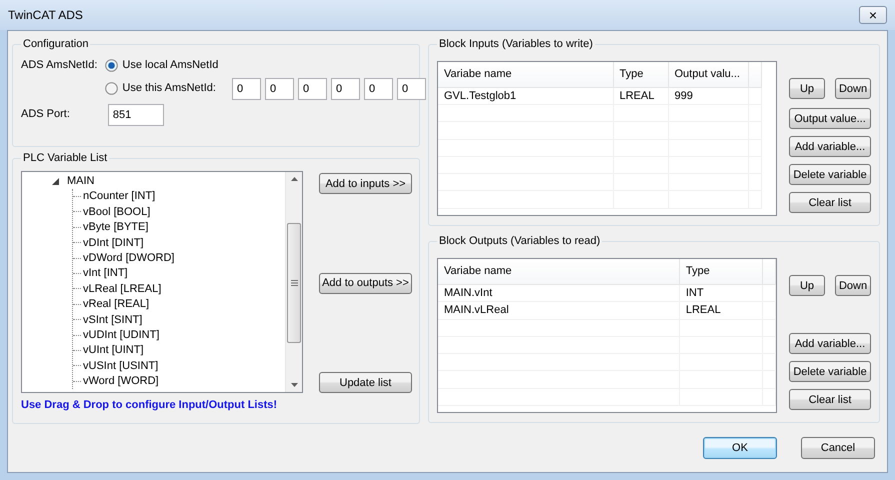 Image resolution: width=895 pixels, height=480 pixels. What do you see at coordinates (873, 15) in the screenshot?
I see `close-button: ×` at bounding box center [873, 15].